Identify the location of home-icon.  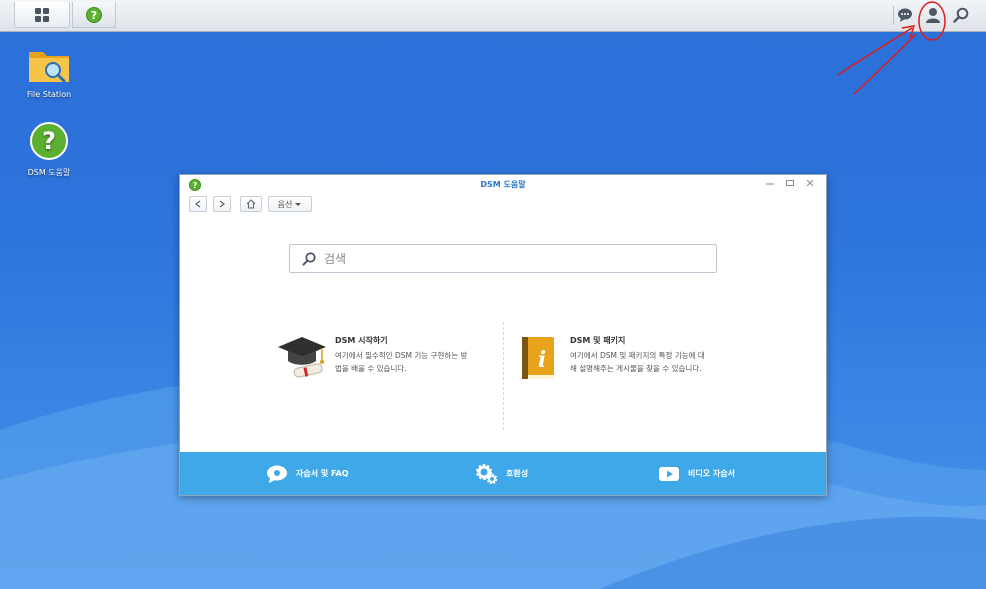
(251, 204).